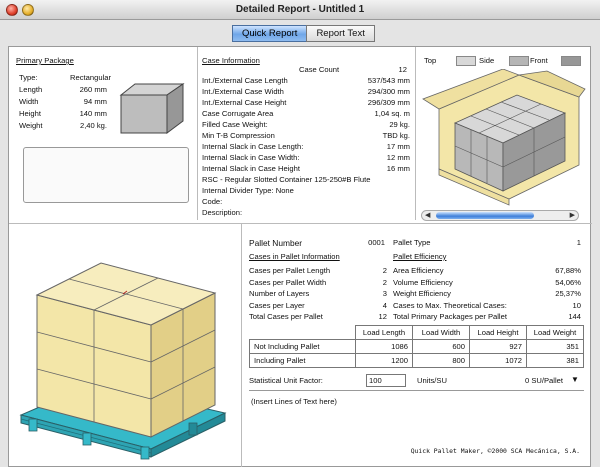 The width and height of the screenshot is (600, 467). I want to click on primary-height-label: Height, so click(30, 113).